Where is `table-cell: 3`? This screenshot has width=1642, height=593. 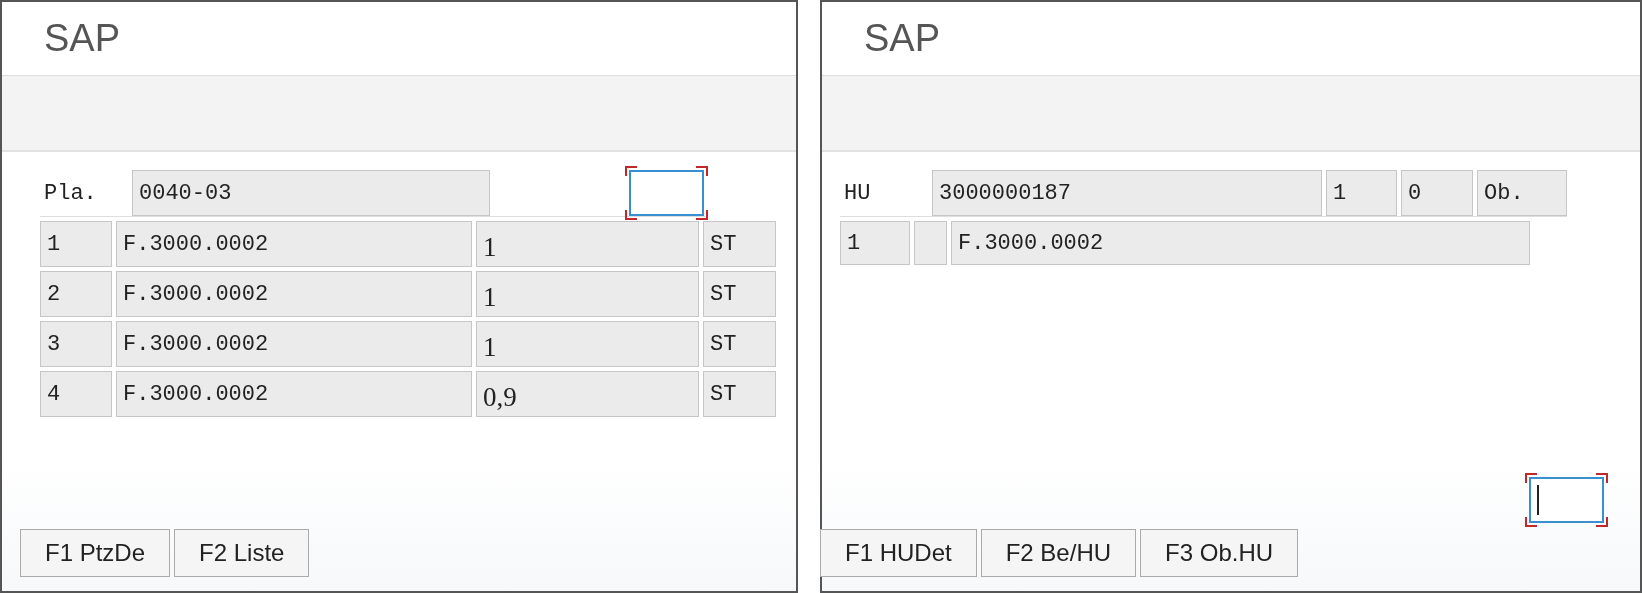 table-cell: 3 is located at coordinates (76, 344).